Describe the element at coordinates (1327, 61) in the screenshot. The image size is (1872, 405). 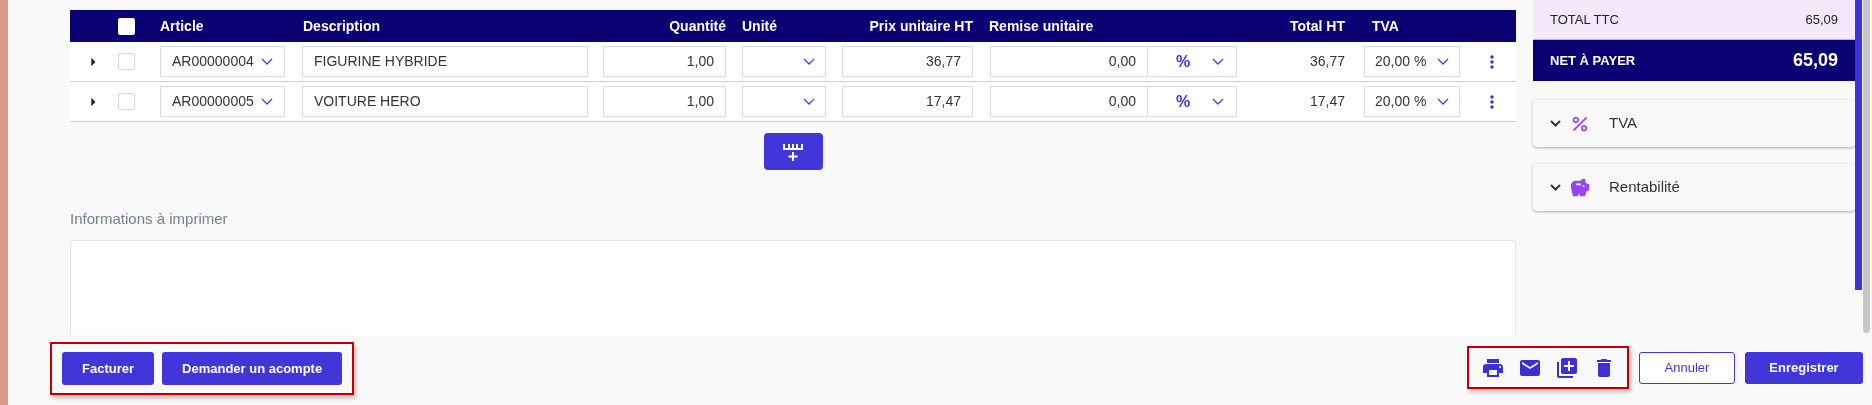
I see `total-cell-text: 36,77` at that location.